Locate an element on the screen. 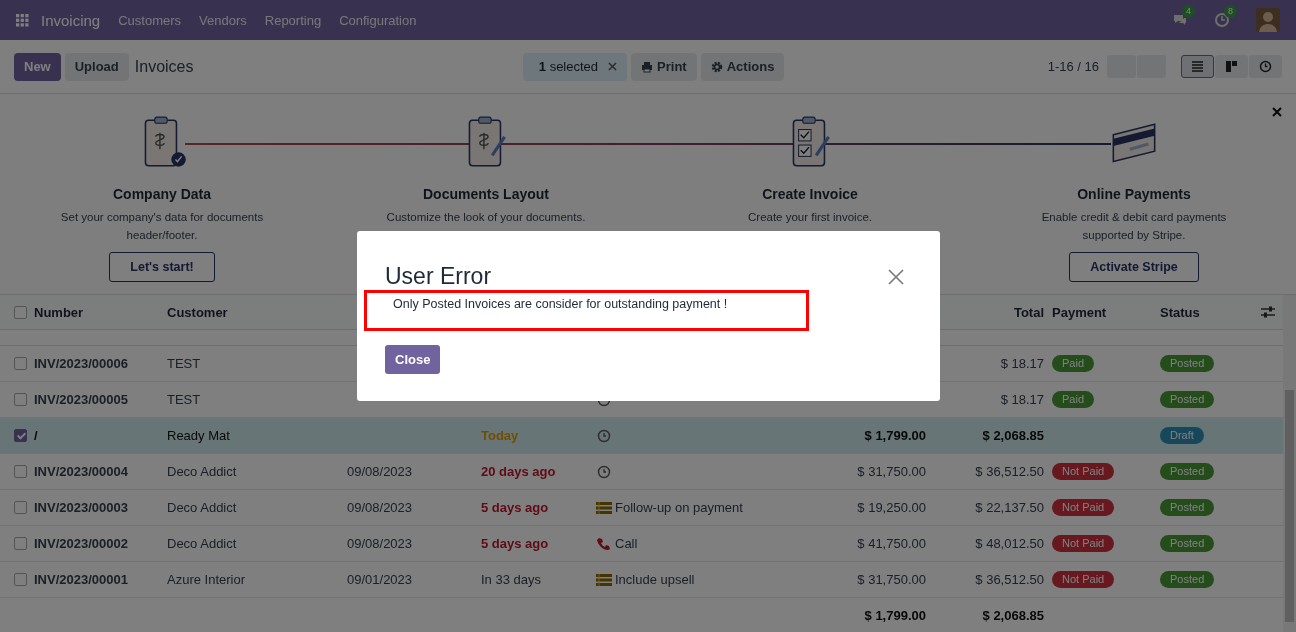  error-message: Only Posted Invoices are consider for outstanding payment ! is located at coordinates (561, 304).